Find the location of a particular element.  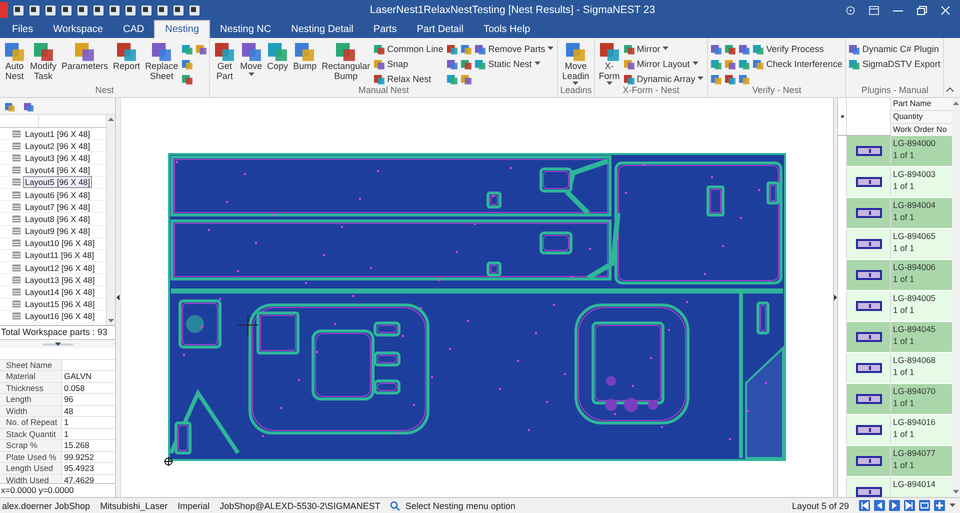

ribbon-button: Snap is located at coordinates (408, 63).